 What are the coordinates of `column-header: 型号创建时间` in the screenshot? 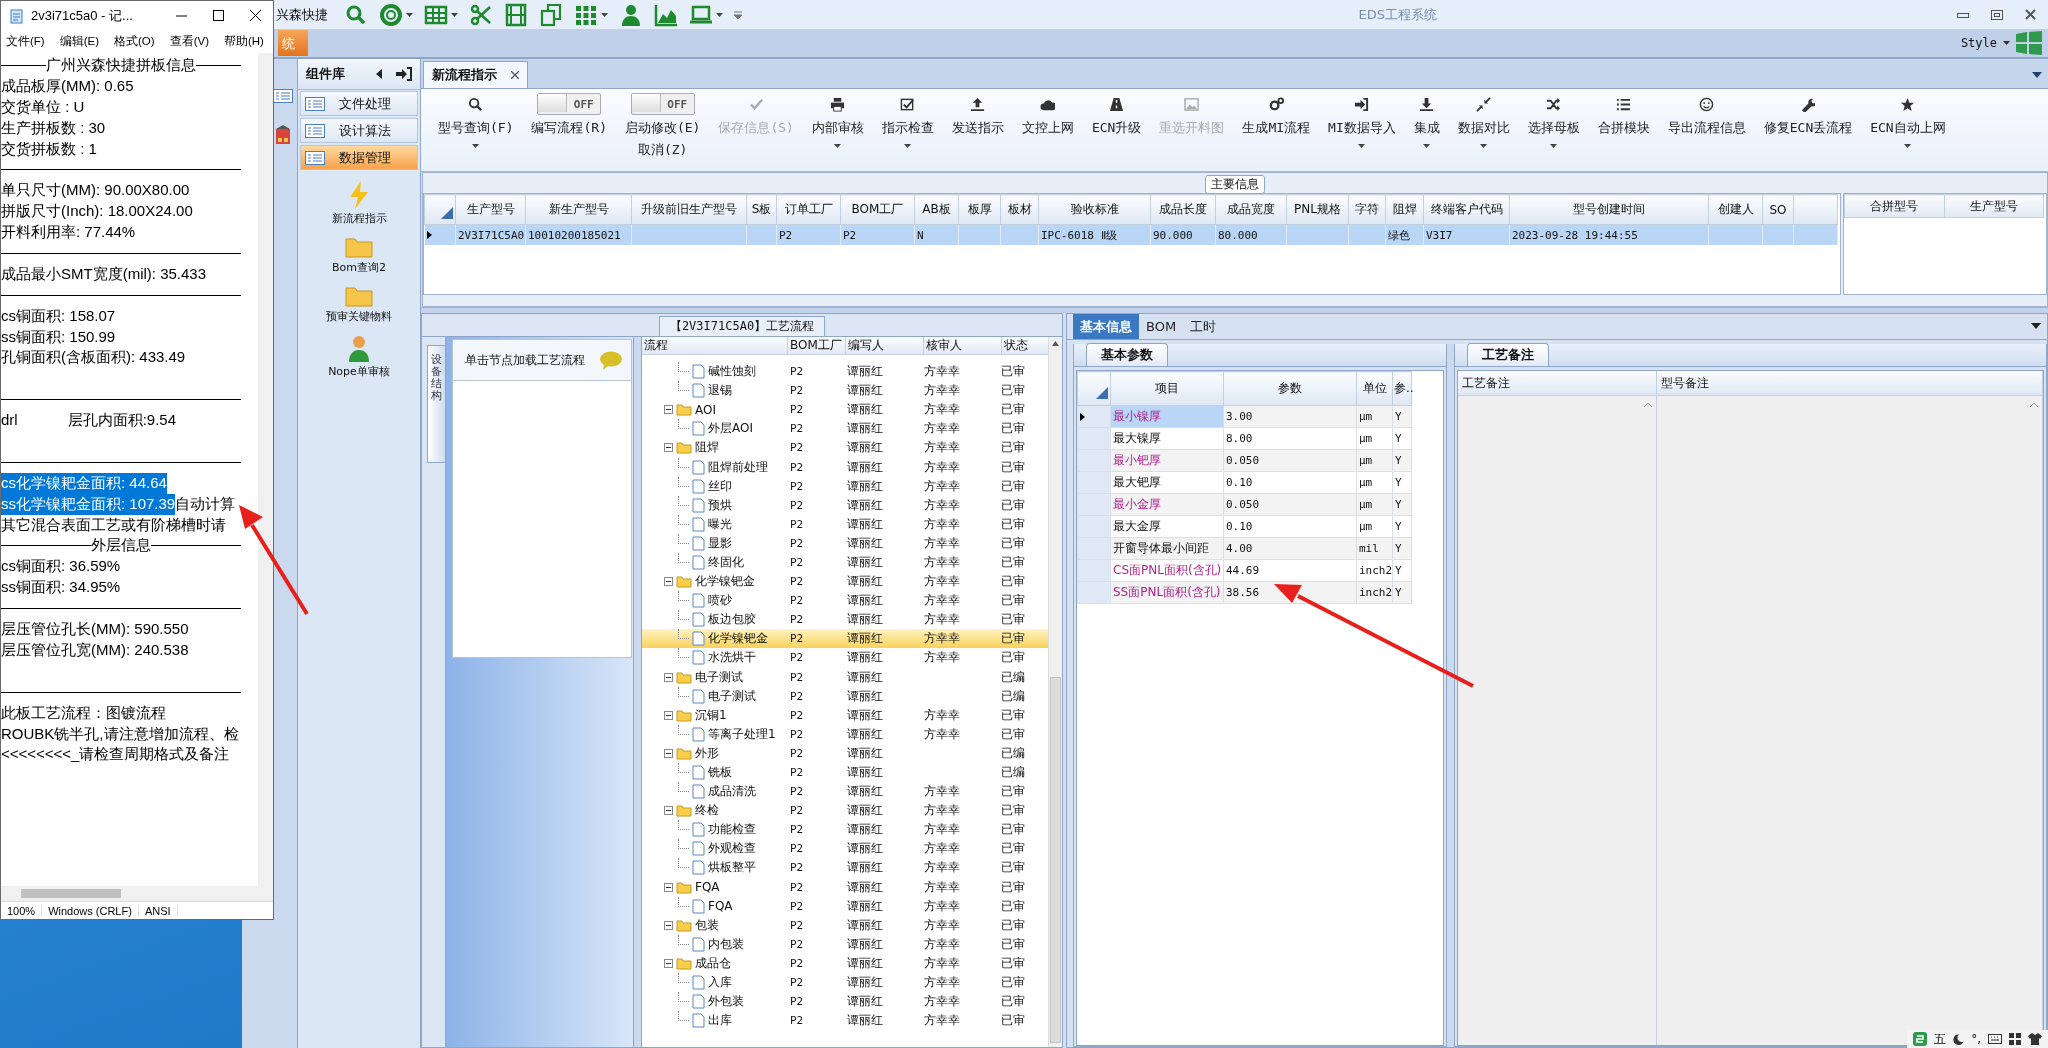 It's located at (1609, 209).